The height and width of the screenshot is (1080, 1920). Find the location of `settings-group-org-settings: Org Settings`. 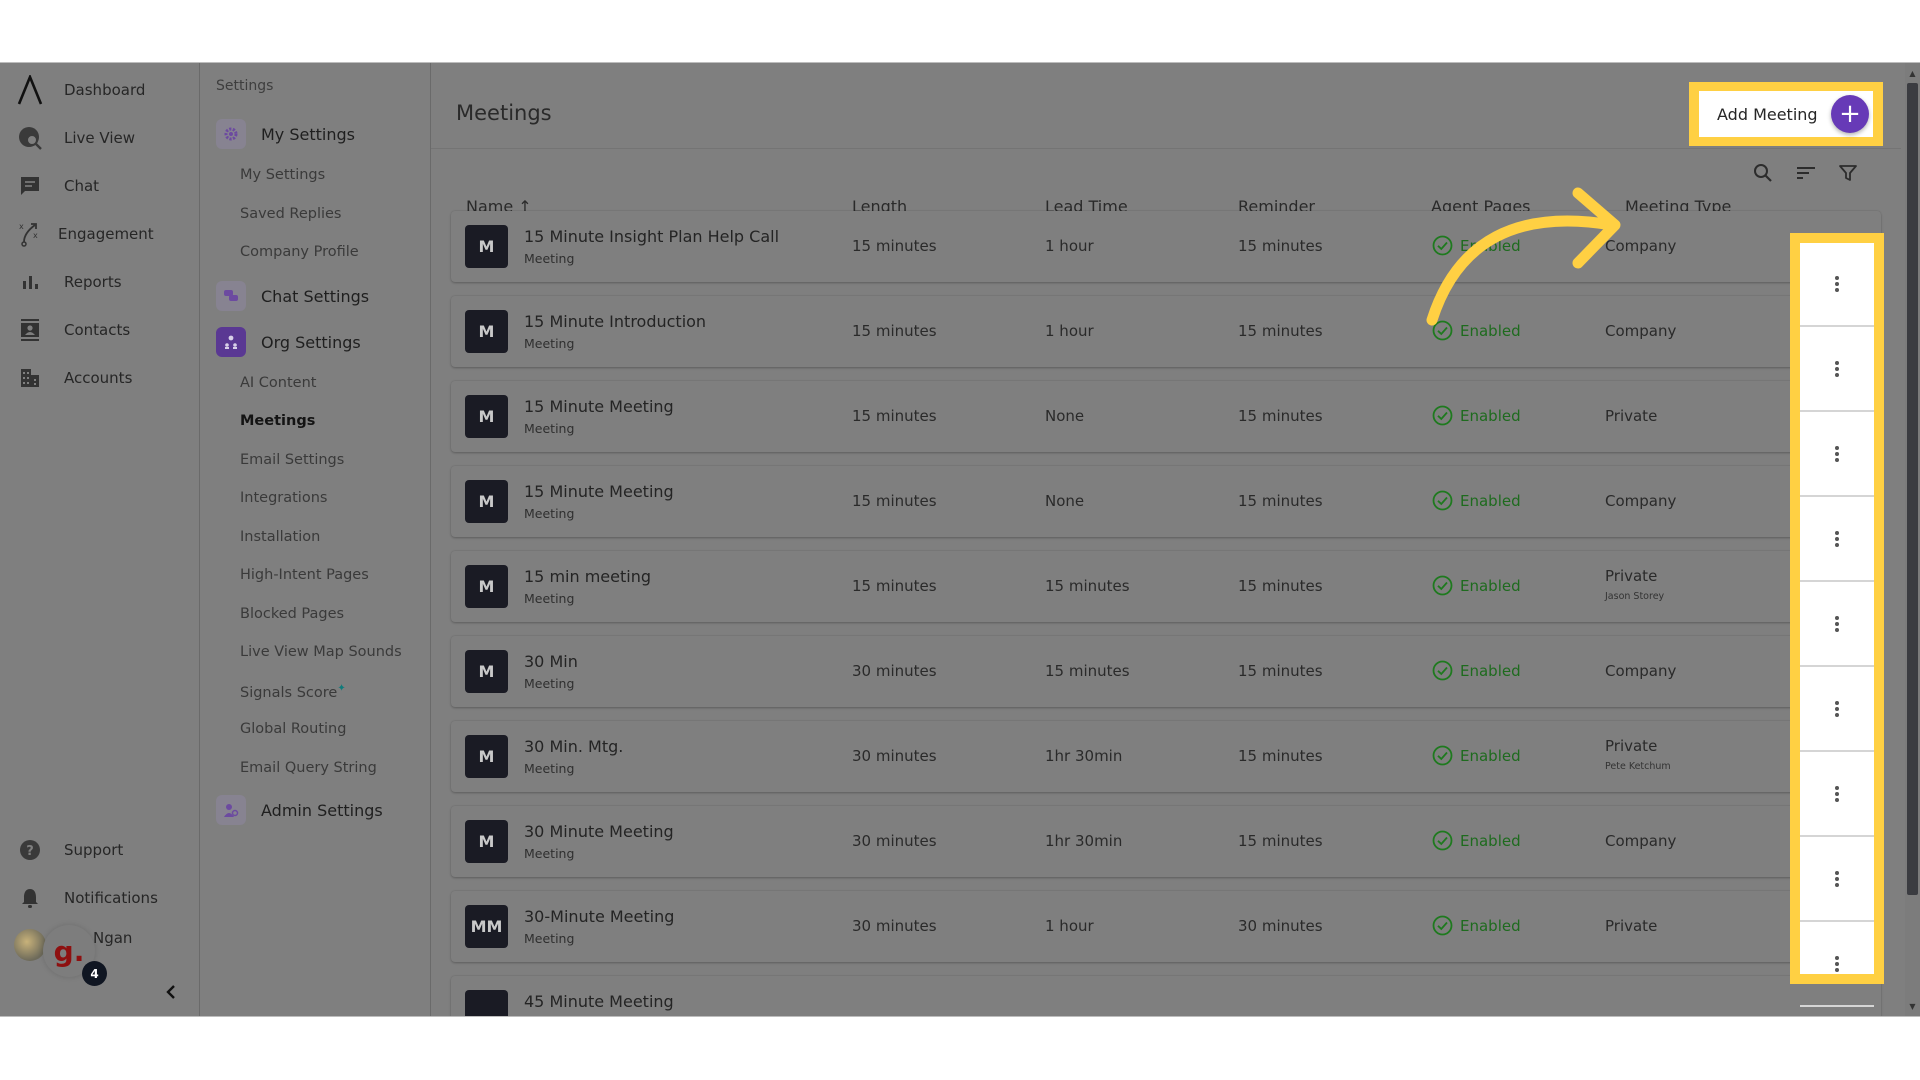

settings-group-org-settings: Org Settings is located at coordinates (288, 342).